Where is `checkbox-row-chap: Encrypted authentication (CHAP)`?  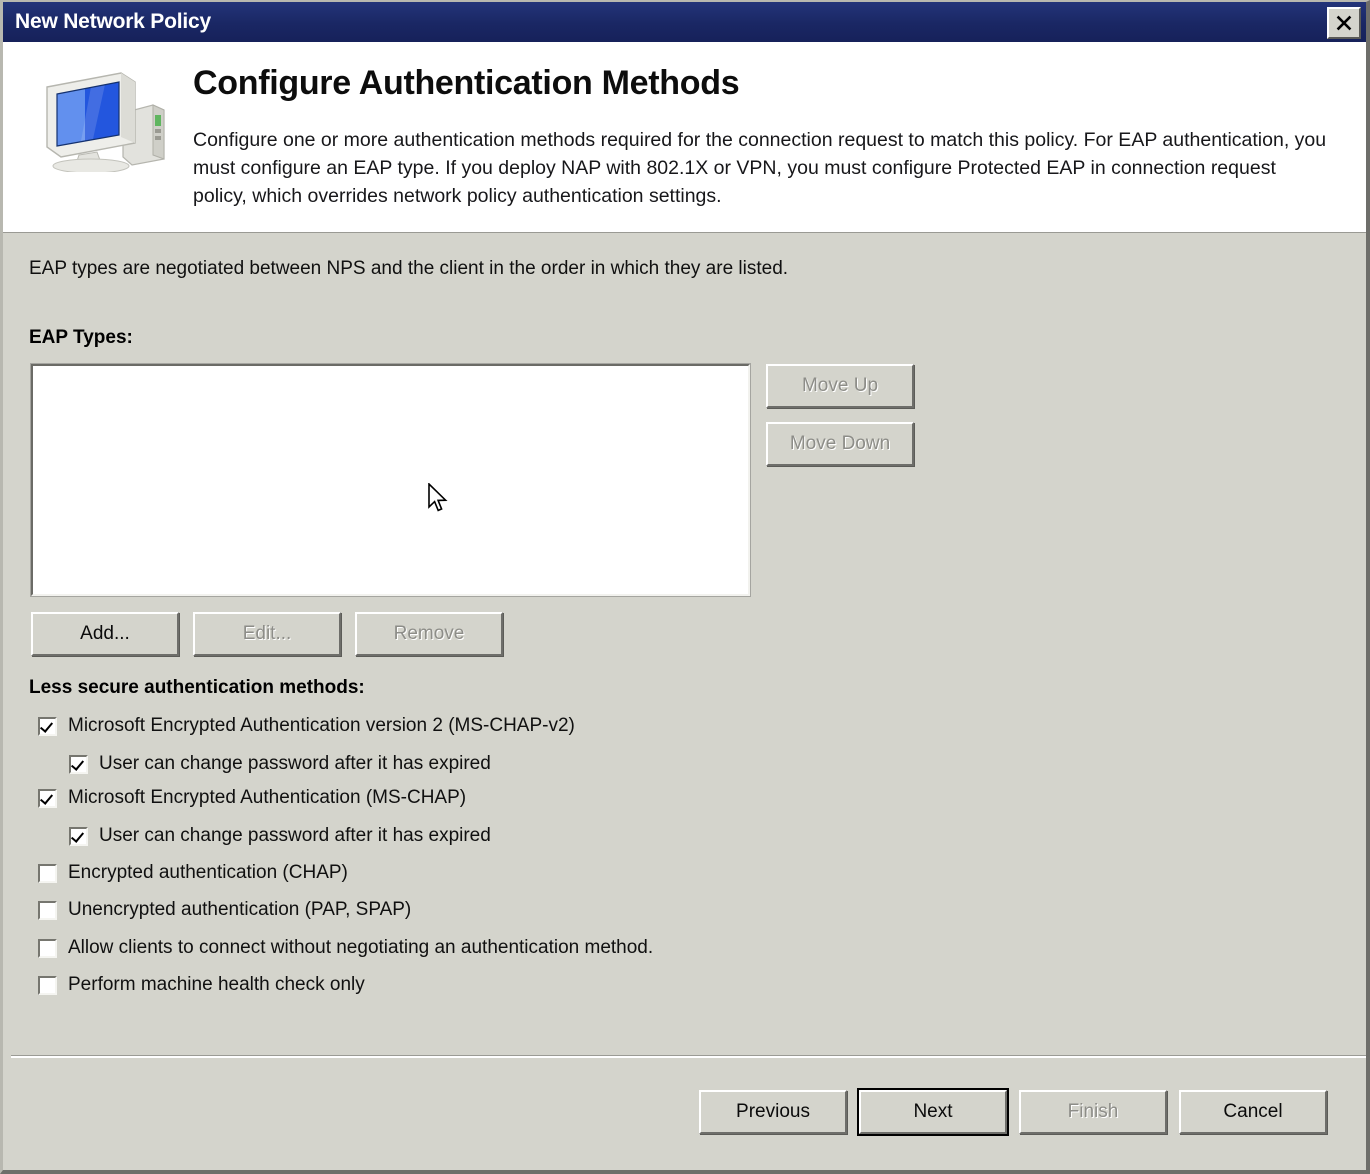 checkbox-row-chap: Encrypted authentication (CHAP) is located at coordinates (193, 873).